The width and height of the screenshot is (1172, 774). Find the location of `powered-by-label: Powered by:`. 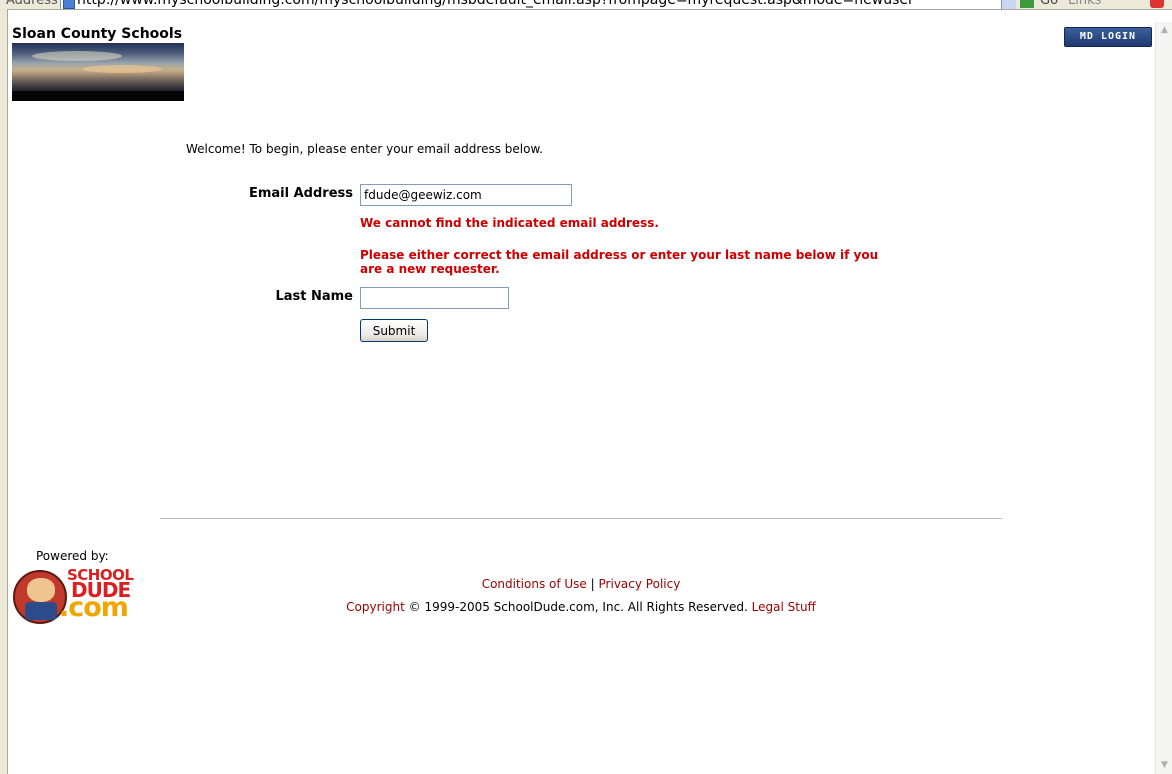

powered-by-label: Powered by: is located at coordinates (72, 556).